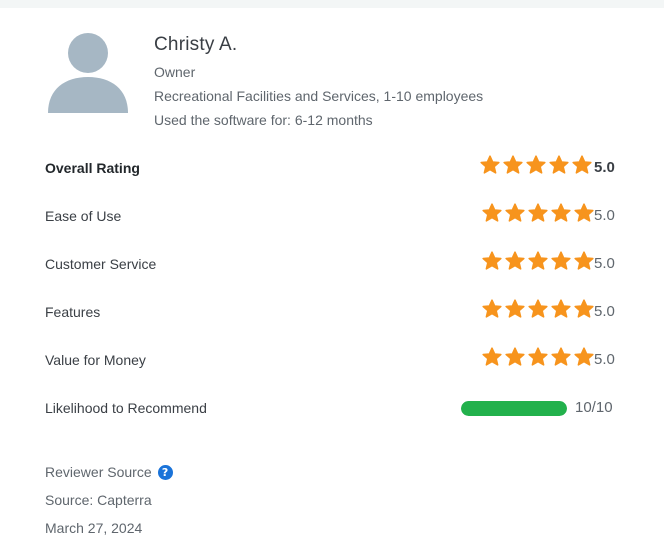 Image resolution: width=664 pixels, height=555 pixels. Describe the element at coordinates (95, 360) in the screenshot. I see `rating-label: Value for Money` at that location.